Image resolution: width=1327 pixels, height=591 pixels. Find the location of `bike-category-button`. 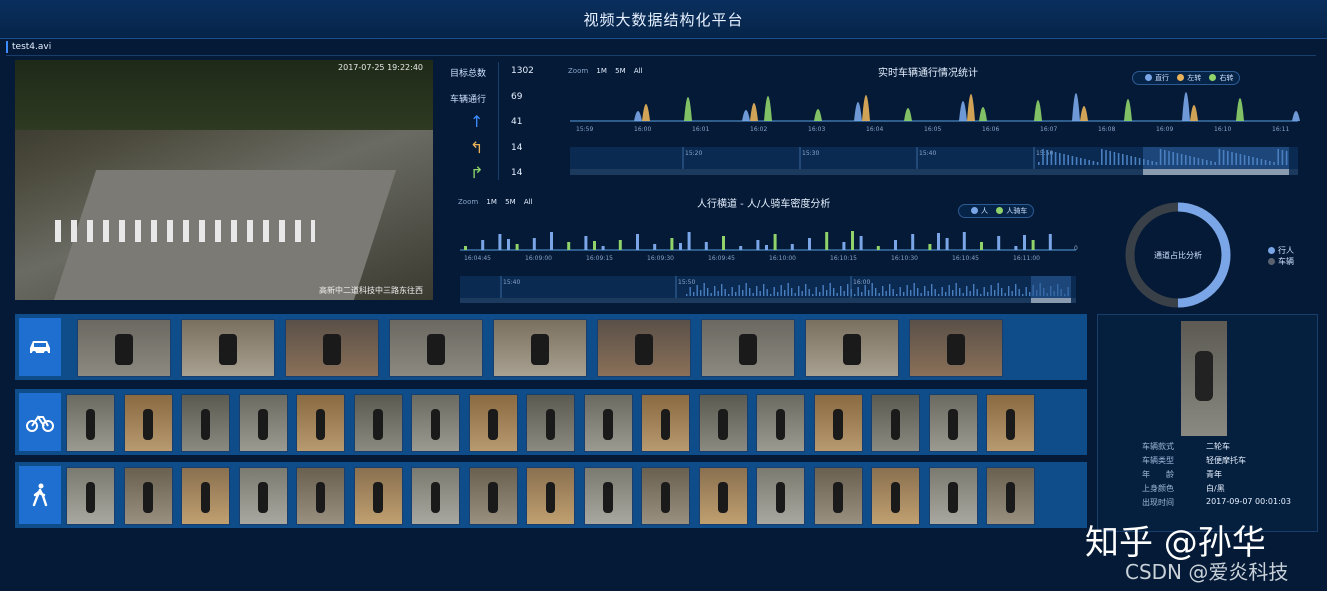

bike-category-button is located at coordinates (40, 422).